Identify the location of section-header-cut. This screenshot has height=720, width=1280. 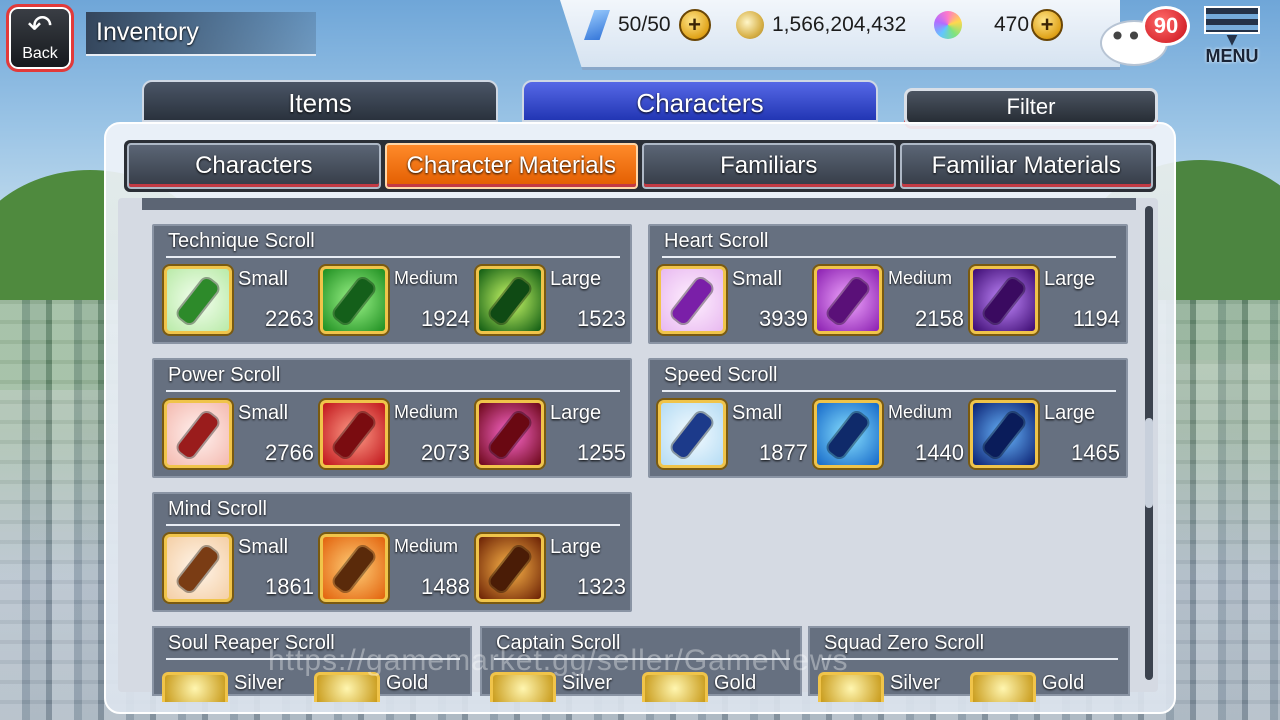
(639, 204).